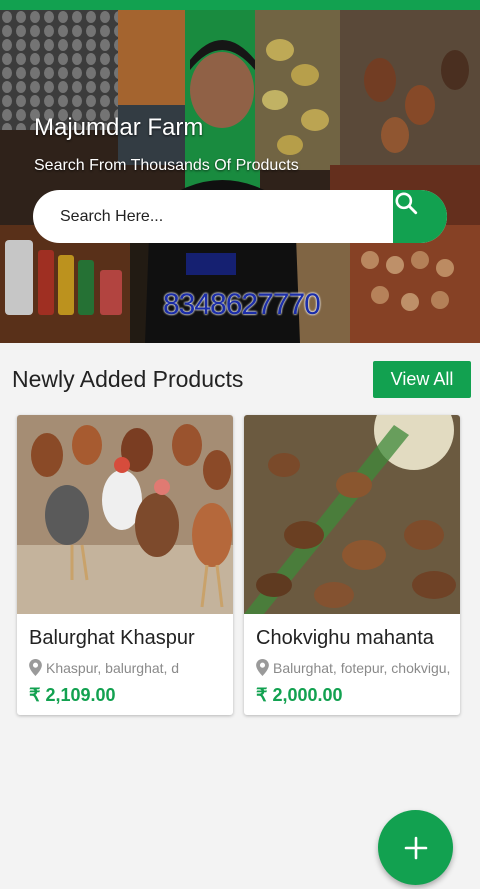 The width and height of the screenshot is (480, 889). I want to click on product-price: ₹ 2,000.00, so click(299, 695).